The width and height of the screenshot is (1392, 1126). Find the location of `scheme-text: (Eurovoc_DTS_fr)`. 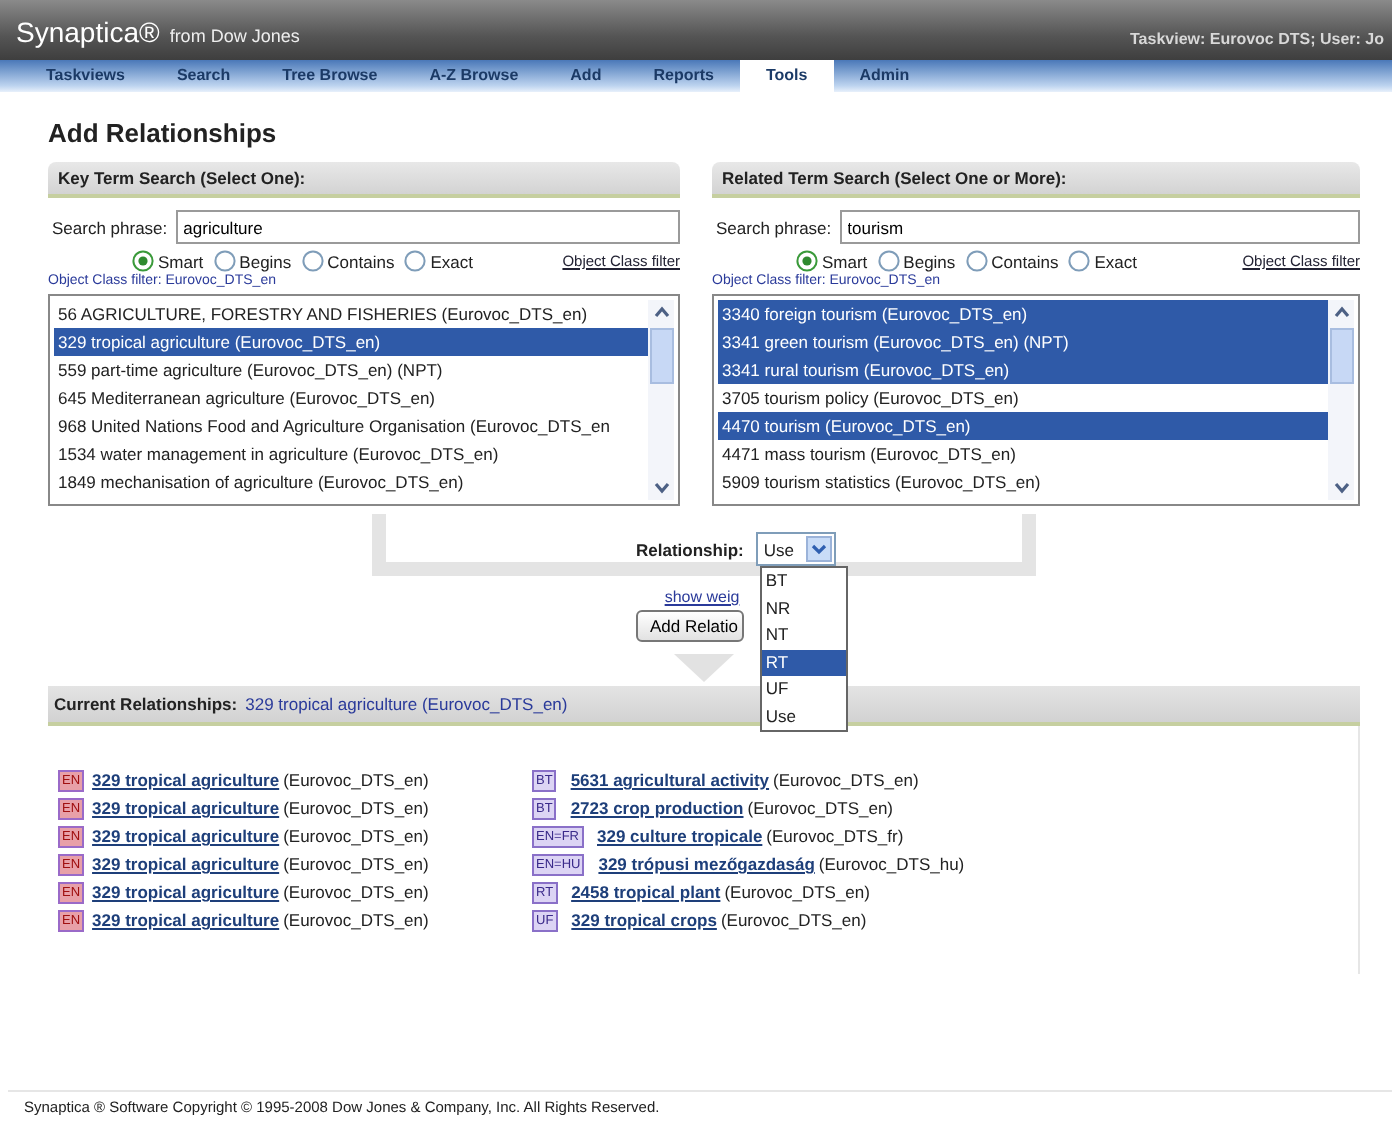

scheme-text: (Eurovoc_DTS_fr) is located at coordinates (835, 836).